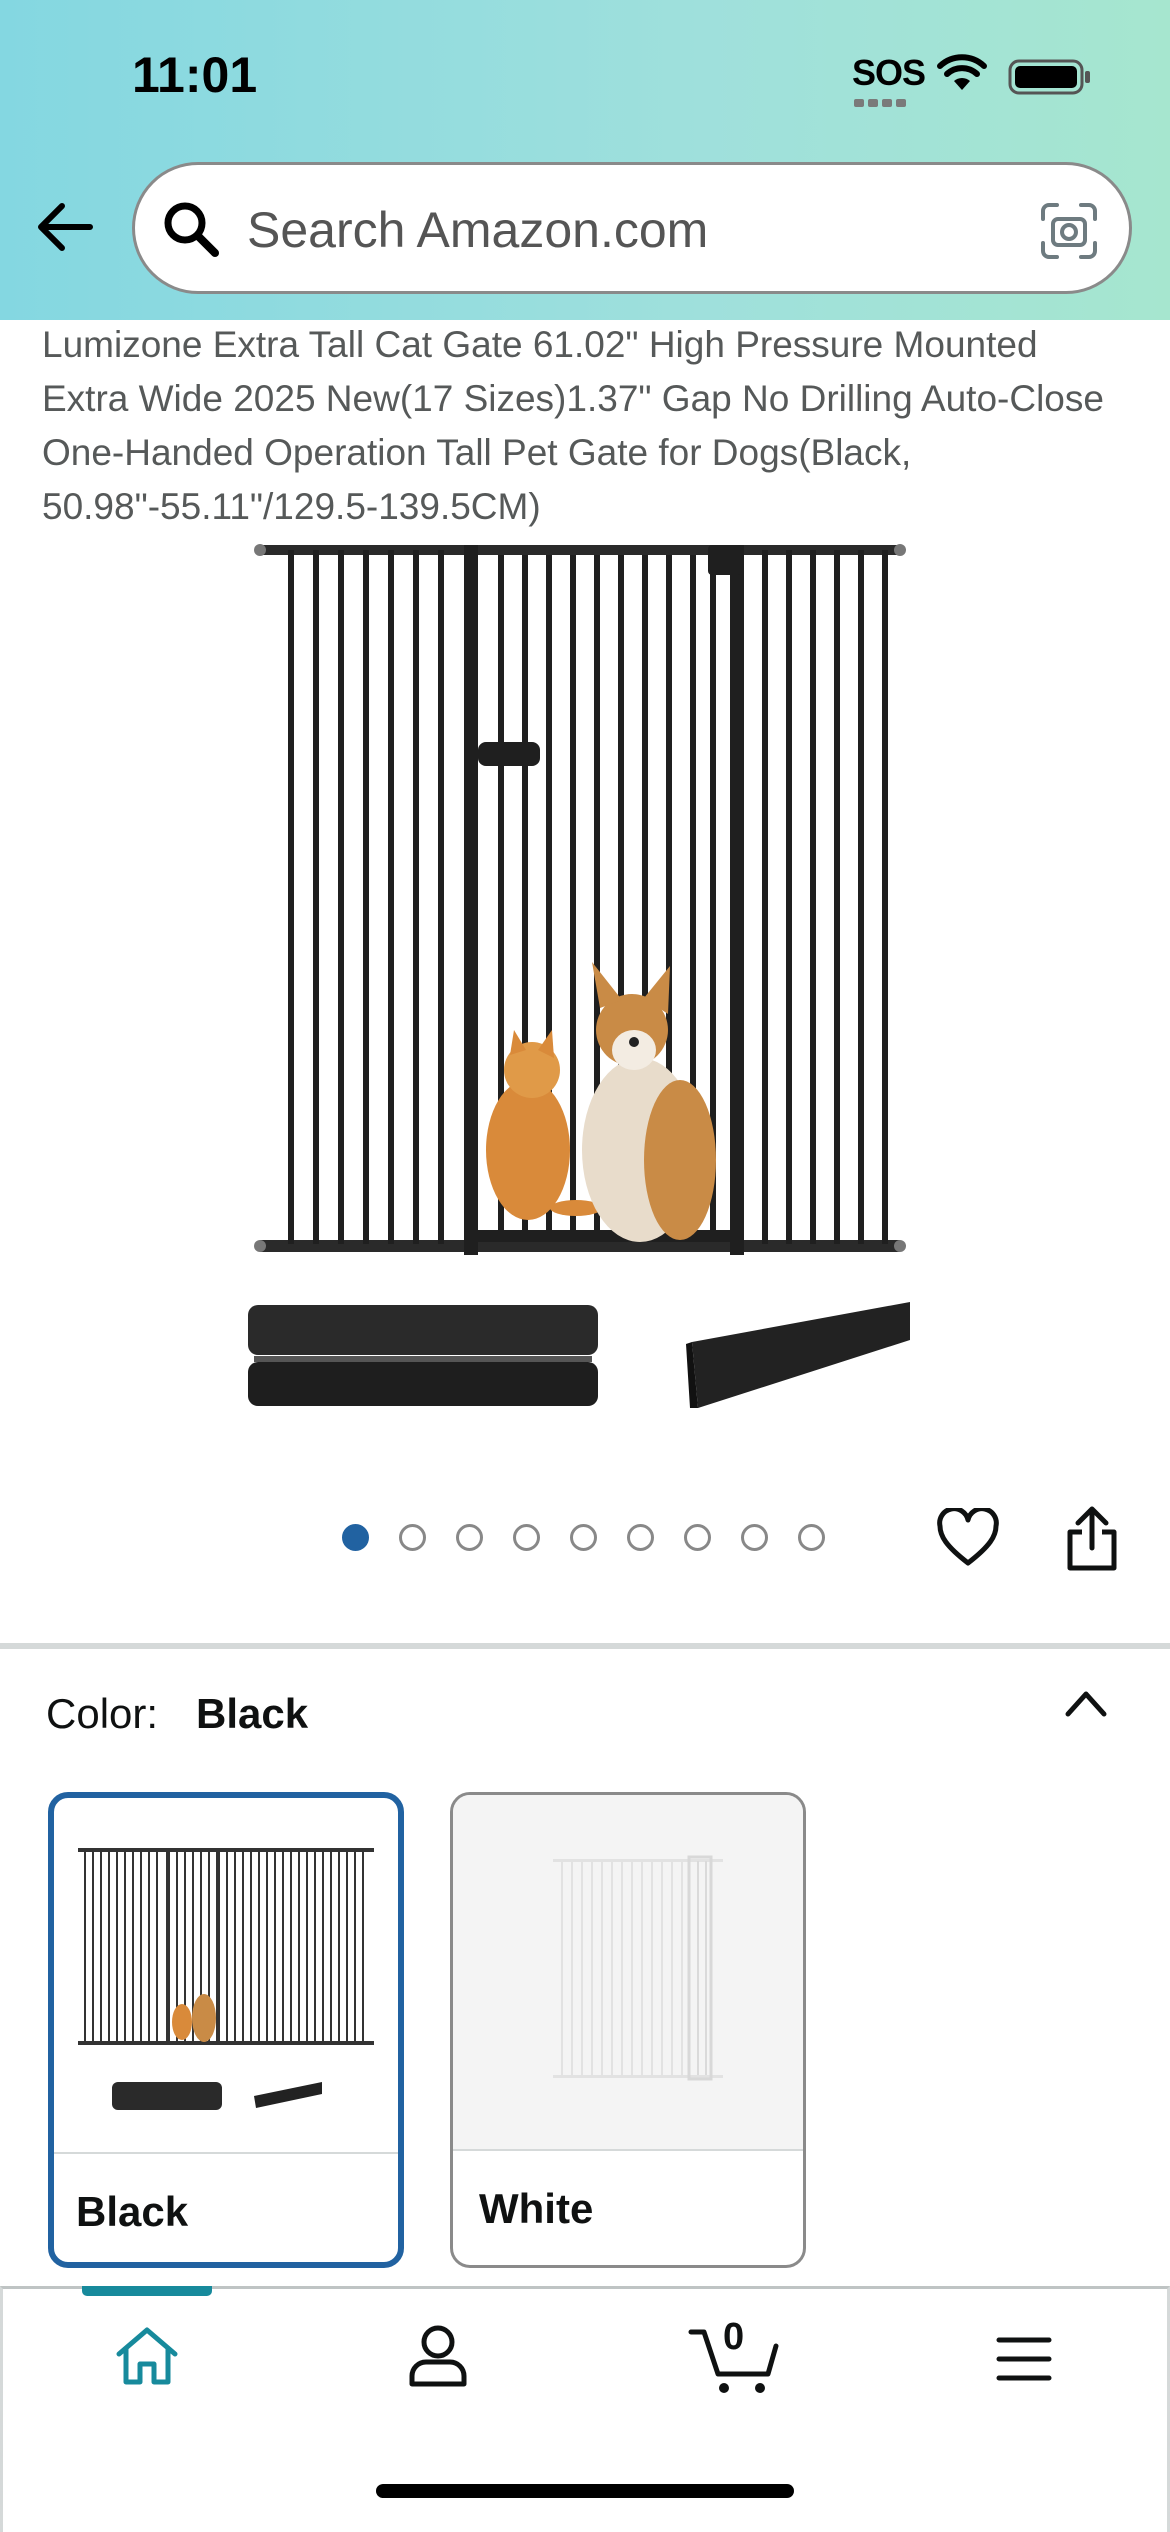 The width and height of the screenshot is (1170, 2532). What do you see at coordinates (65, 227) in the screenshot?
I see `back-arrow-icon` at bounding box center [65, 227].